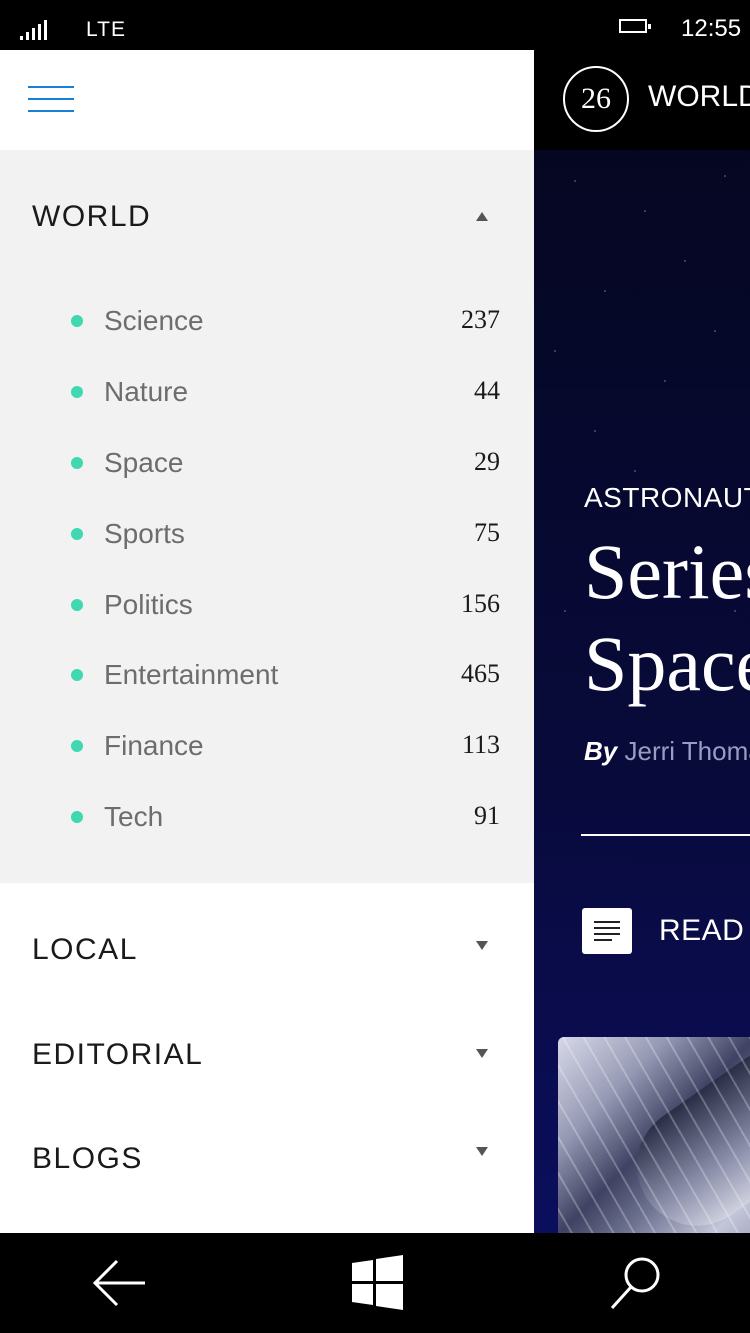 The image size is (750, 1333). What do you see at coordinates (667, 497) in the screenshot?
I see `article-kicker: ASTRONAUTS` at bounding box center [667, 497].